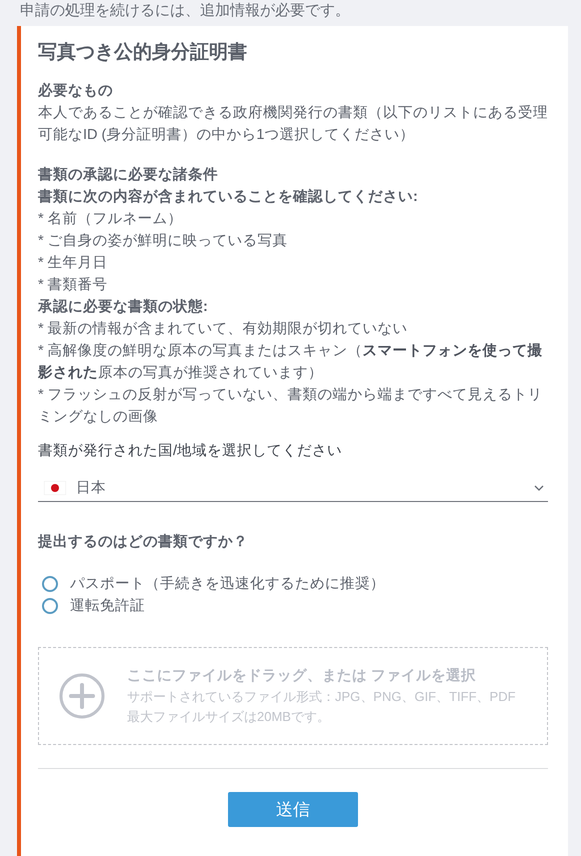  Describe the element at coordinates (223, 329) in the screenshot. I see `body-text: * 最新の情報が含まれていて、有効期限が切れていない` at that location.